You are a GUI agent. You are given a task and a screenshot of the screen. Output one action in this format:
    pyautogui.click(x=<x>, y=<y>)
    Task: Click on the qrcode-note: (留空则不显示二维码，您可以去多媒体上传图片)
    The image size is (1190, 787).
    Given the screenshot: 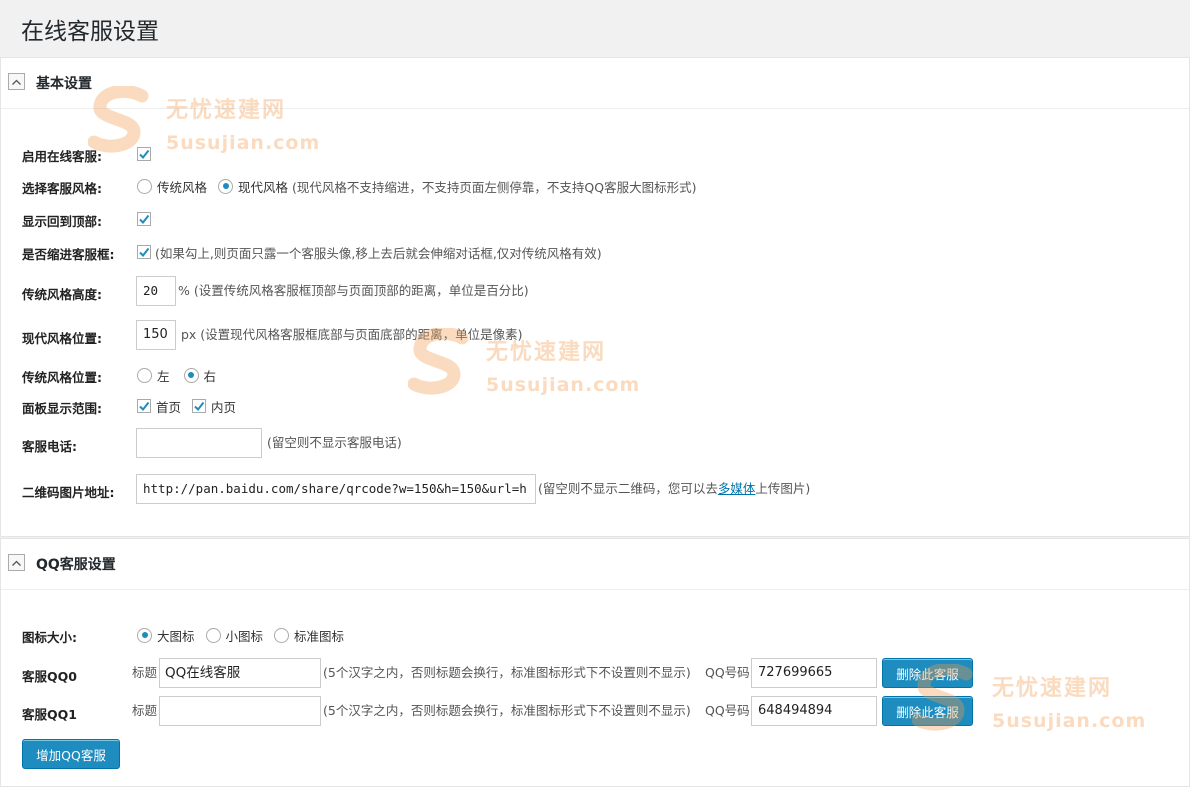 What is the action you would take?
    pyautogui.click(x=674, y=489)
    